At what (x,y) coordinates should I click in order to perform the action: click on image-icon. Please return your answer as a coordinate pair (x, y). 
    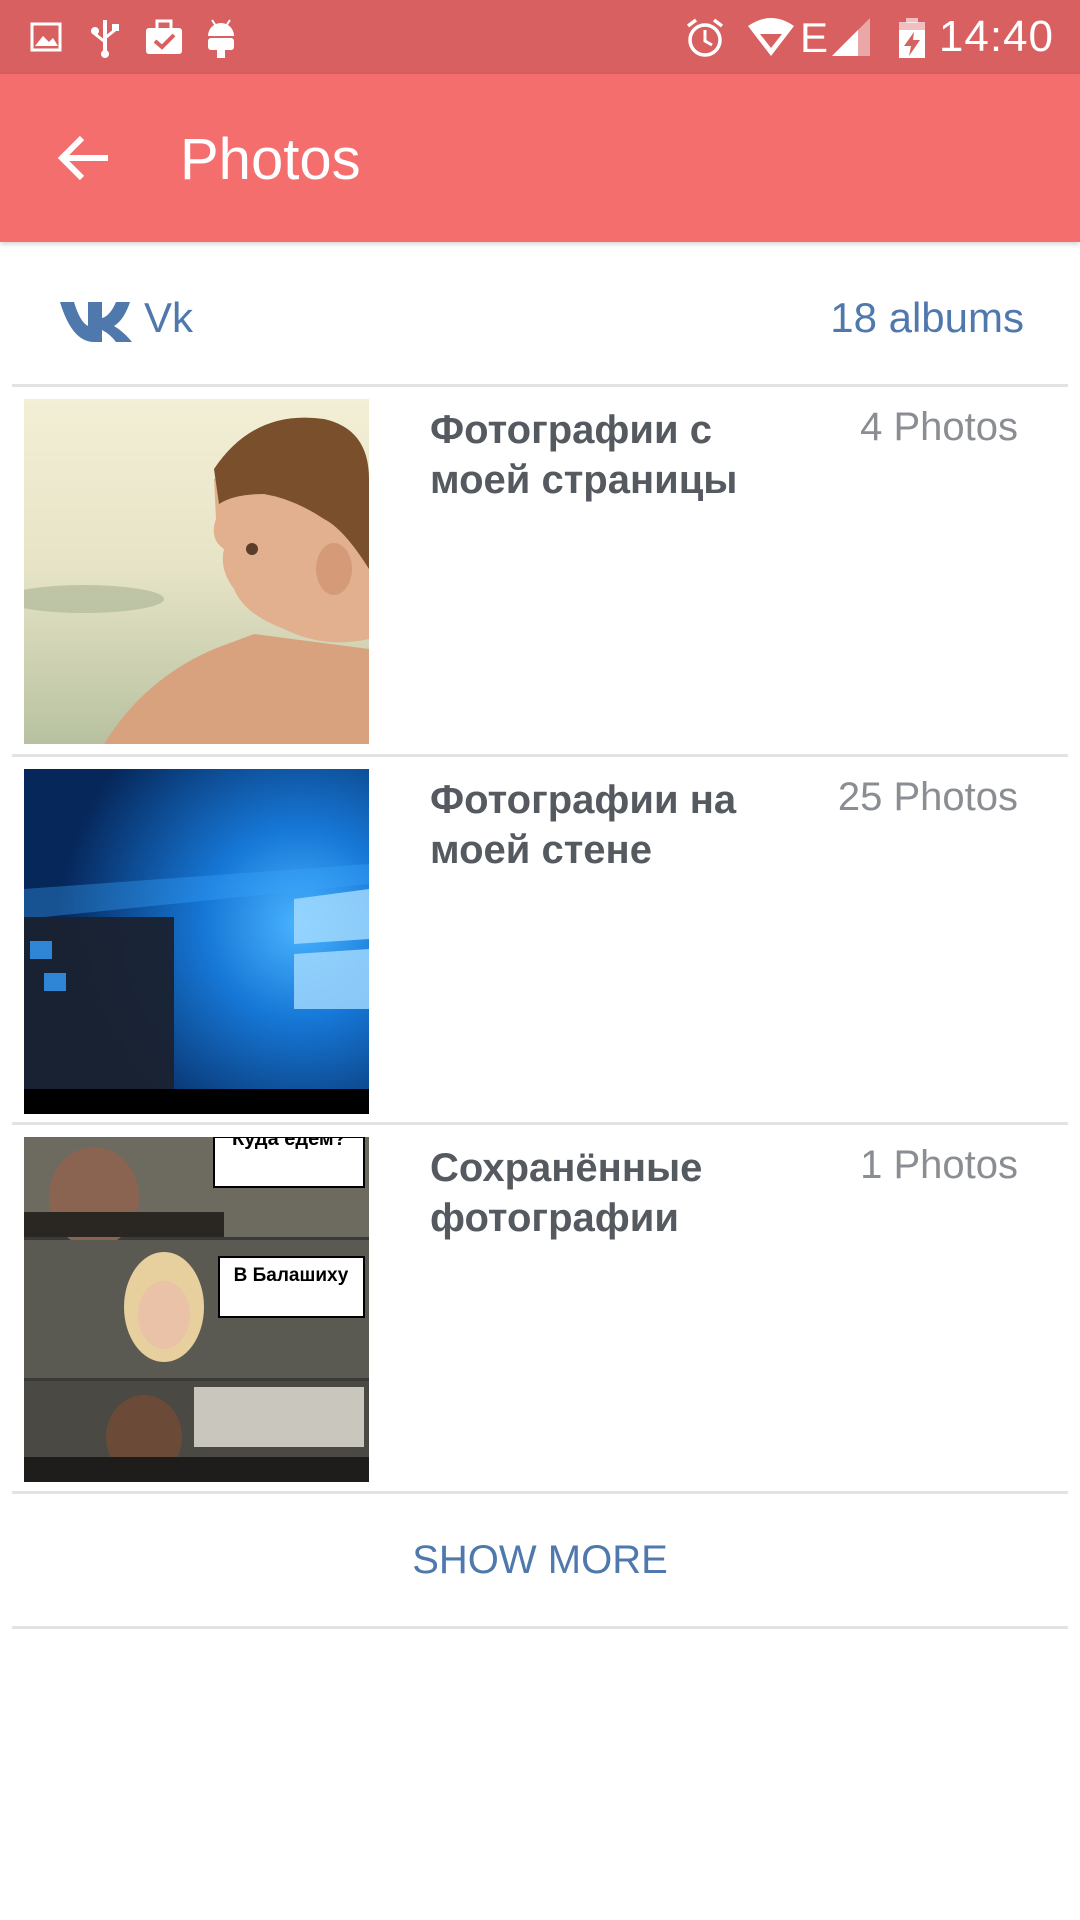
    Looking at the image, I should click on (46, 37).